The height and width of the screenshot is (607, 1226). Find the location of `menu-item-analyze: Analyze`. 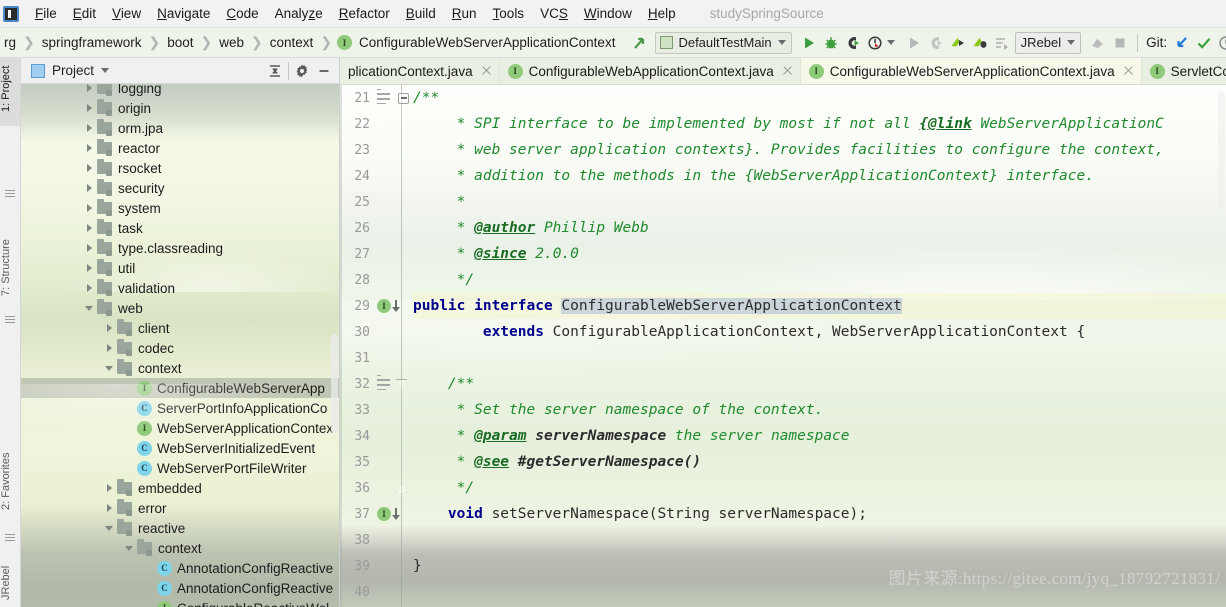

menu-item-analyze: Analyze is located at coordinates (299, 13).